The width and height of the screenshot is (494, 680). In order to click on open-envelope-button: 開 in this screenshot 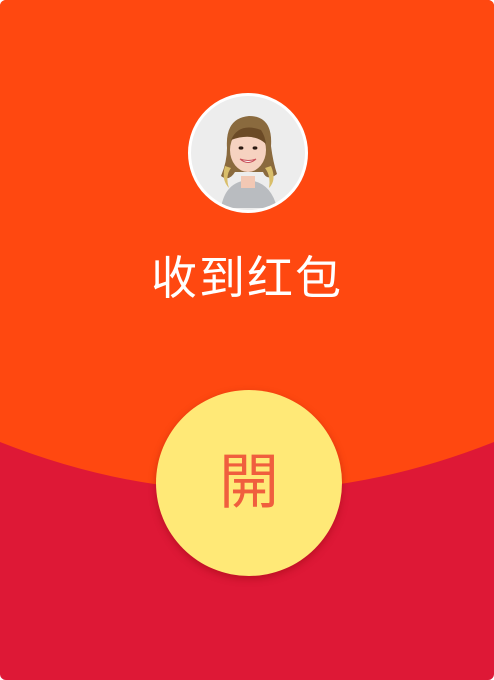, I will do `click(249, 483)`.